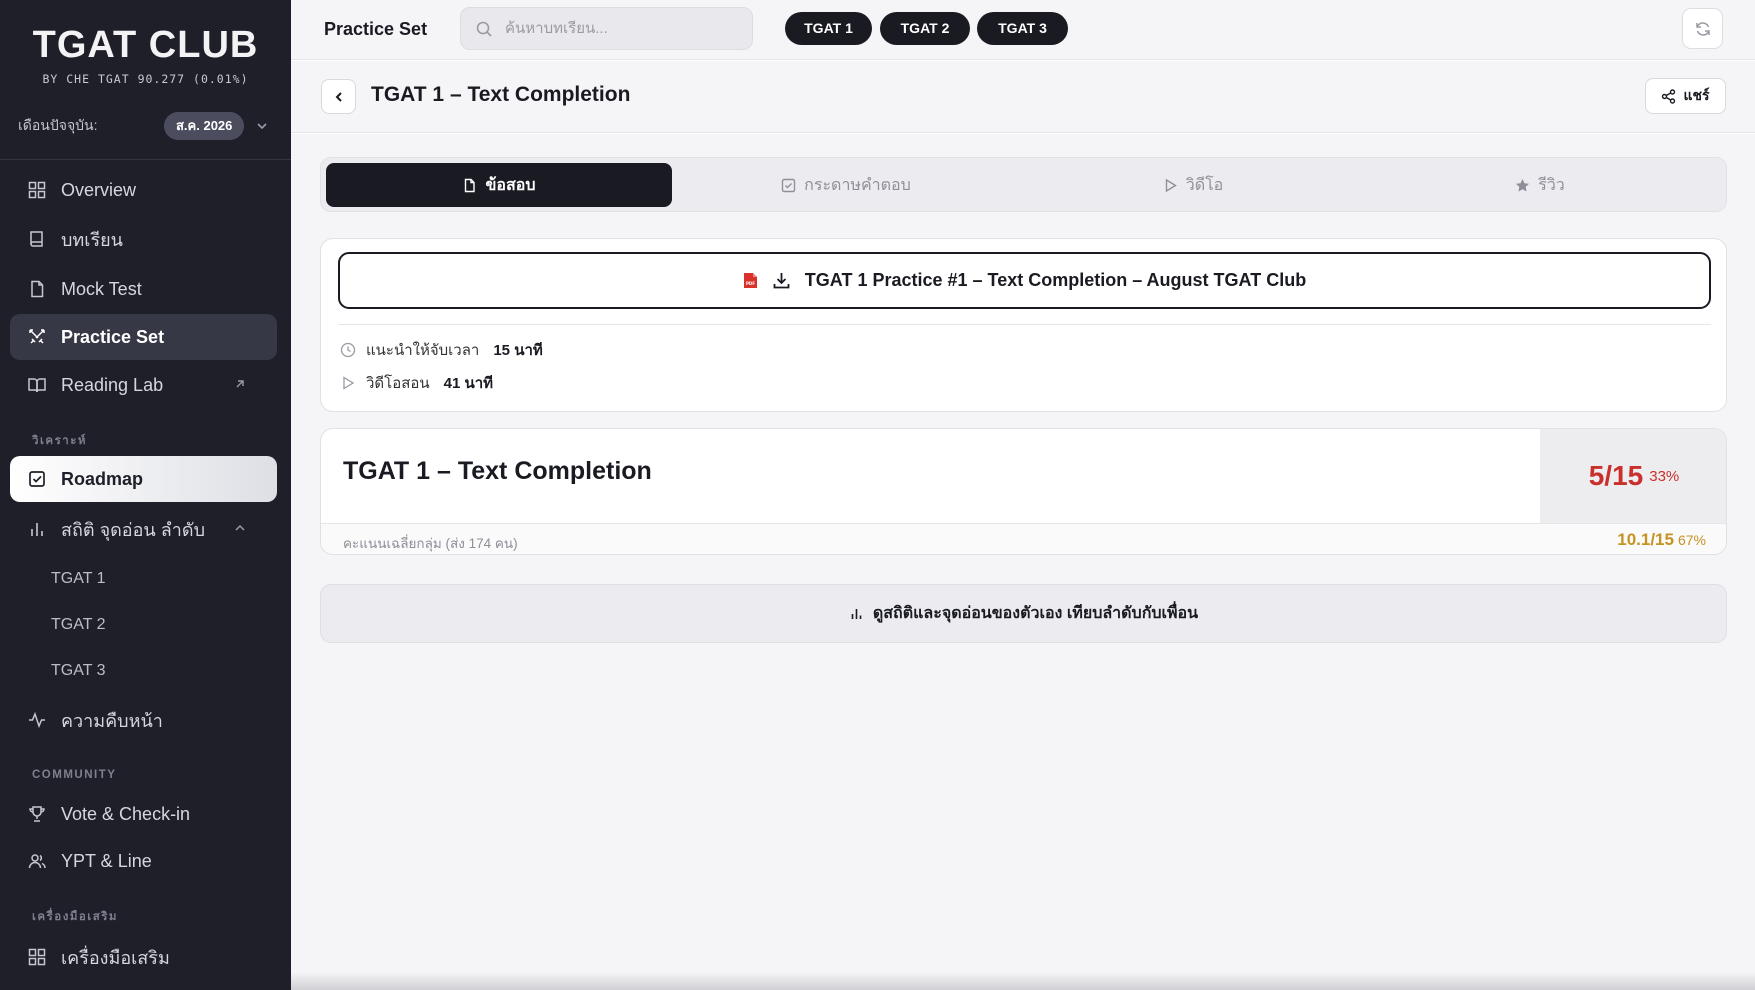 This screenshot has width=1755, height=990. What do you see at coordinates (78, 579) in the screenshot?
I see `sidebar-subitem-tgat1: TGAT 1` at bounding box center [78, 579].